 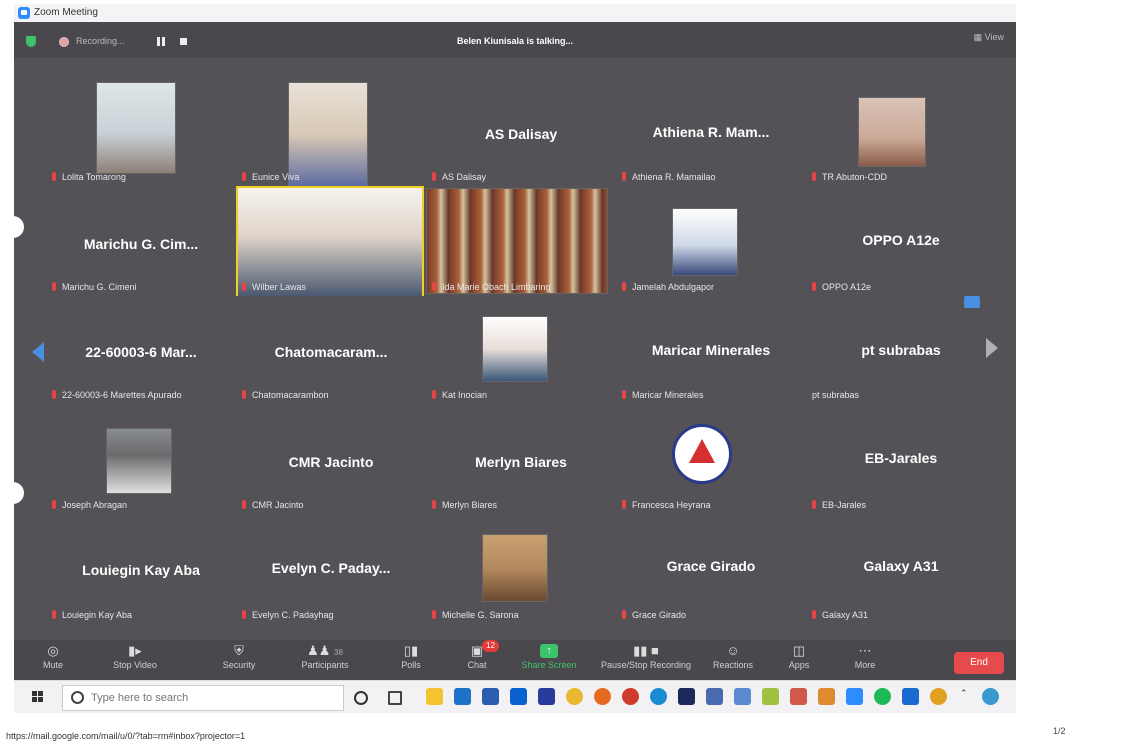 I want to click on participant-tile: Jamelah Abdulgapor, so click(x=711, y=241).